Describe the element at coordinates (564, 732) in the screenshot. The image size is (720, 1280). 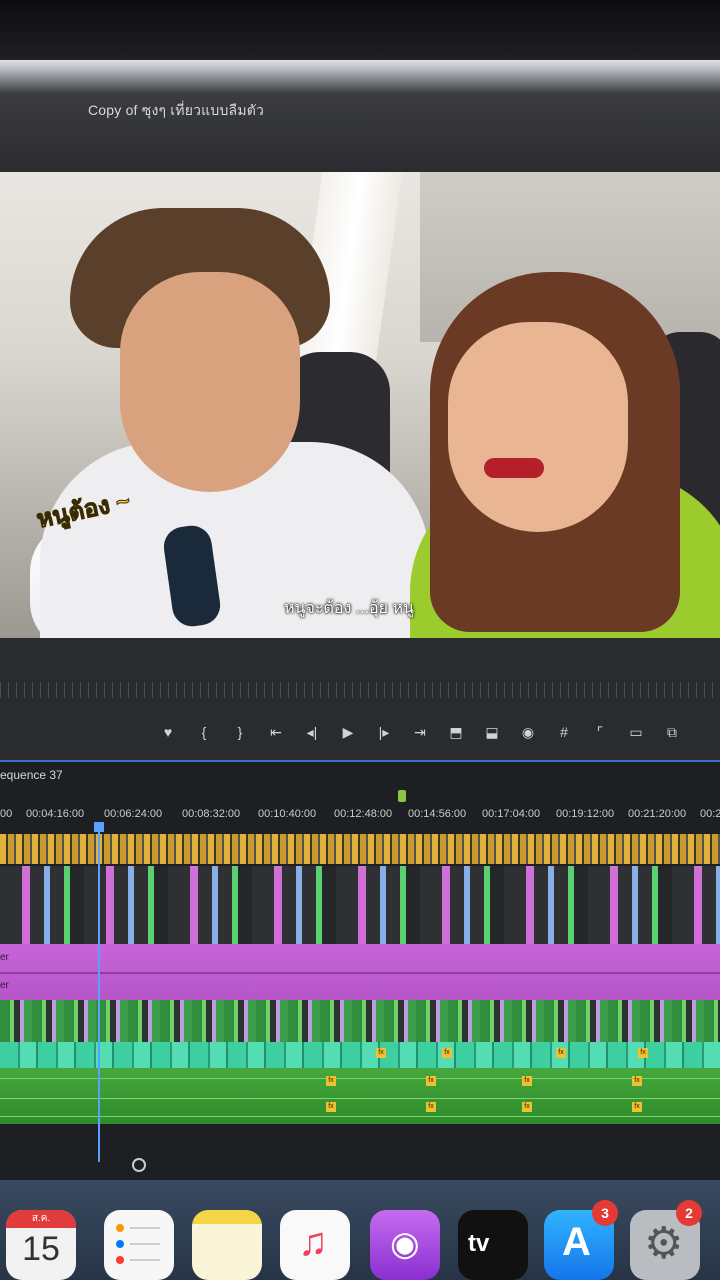
I see `insert-icon: #` at that location.